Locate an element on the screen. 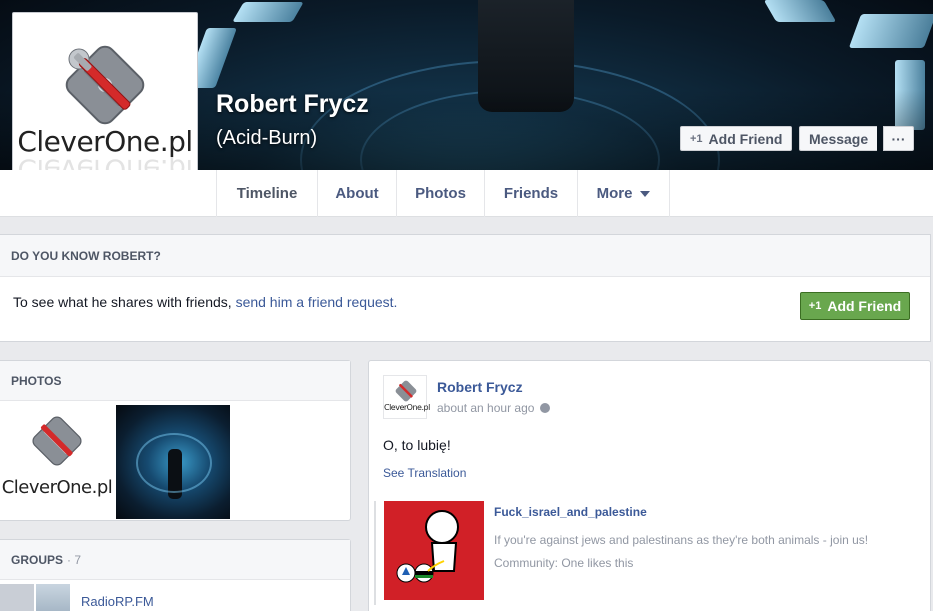 This screenshot has width=933, height=611. message-button: Message is located at coordinates (838, 138).